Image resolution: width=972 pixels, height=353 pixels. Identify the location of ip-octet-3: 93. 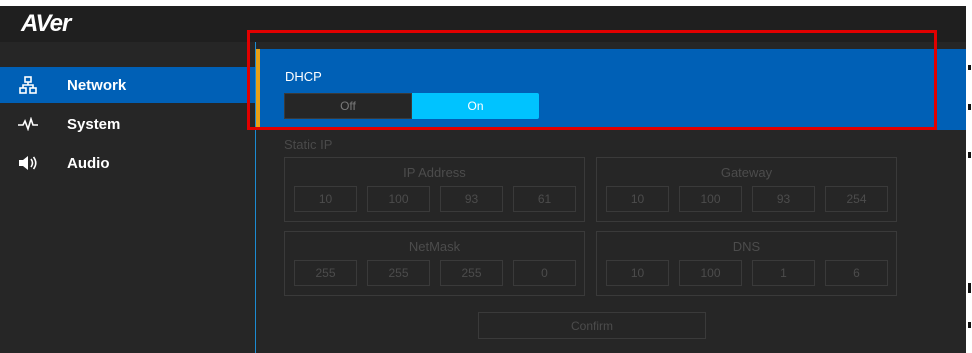
(471, 199).